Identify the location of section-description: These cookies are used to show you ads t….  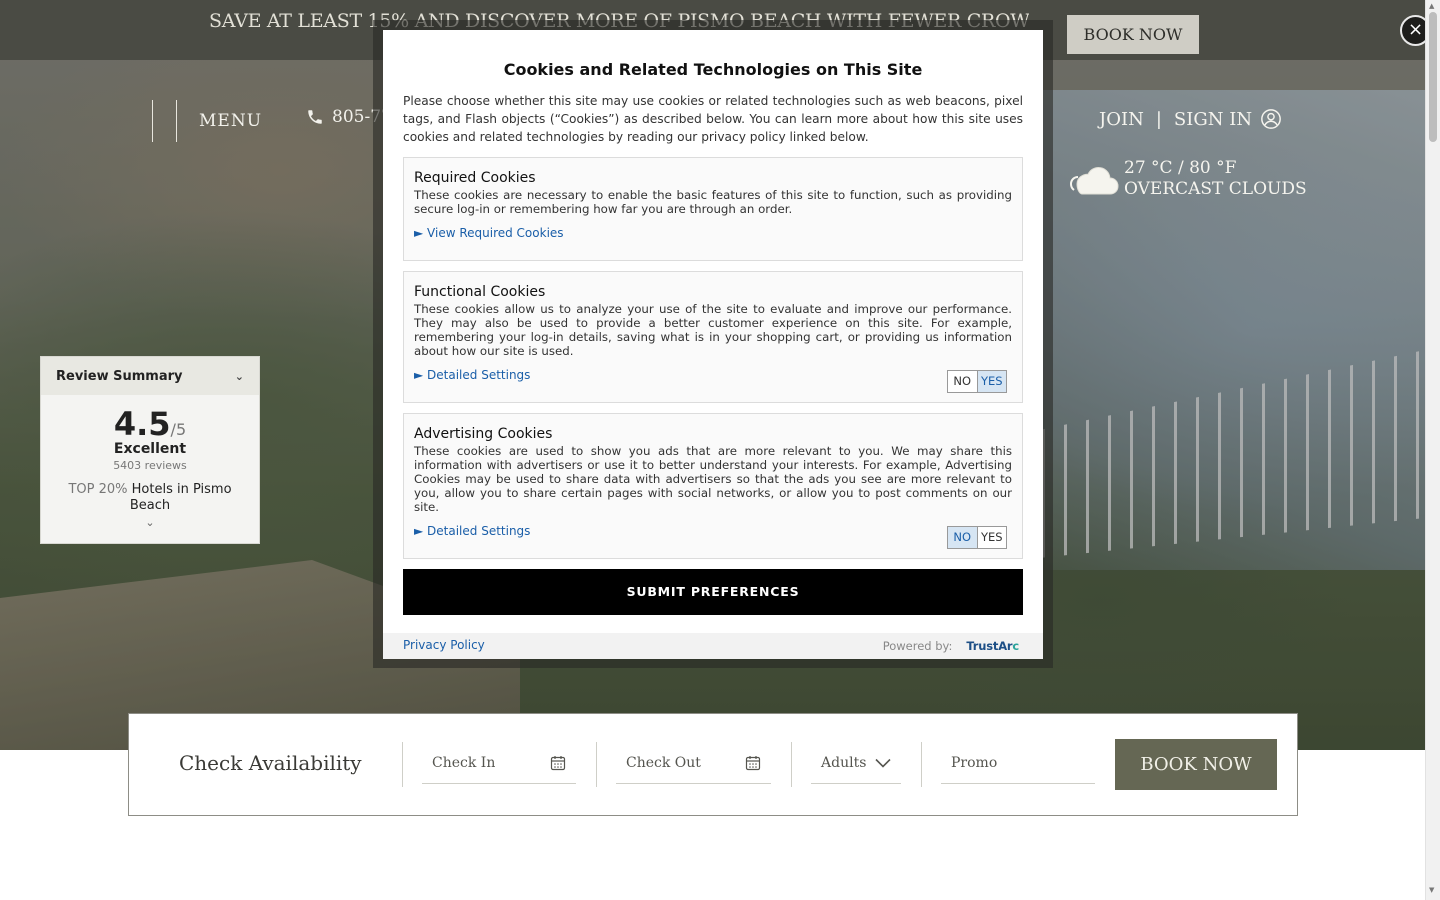
(713, 479).